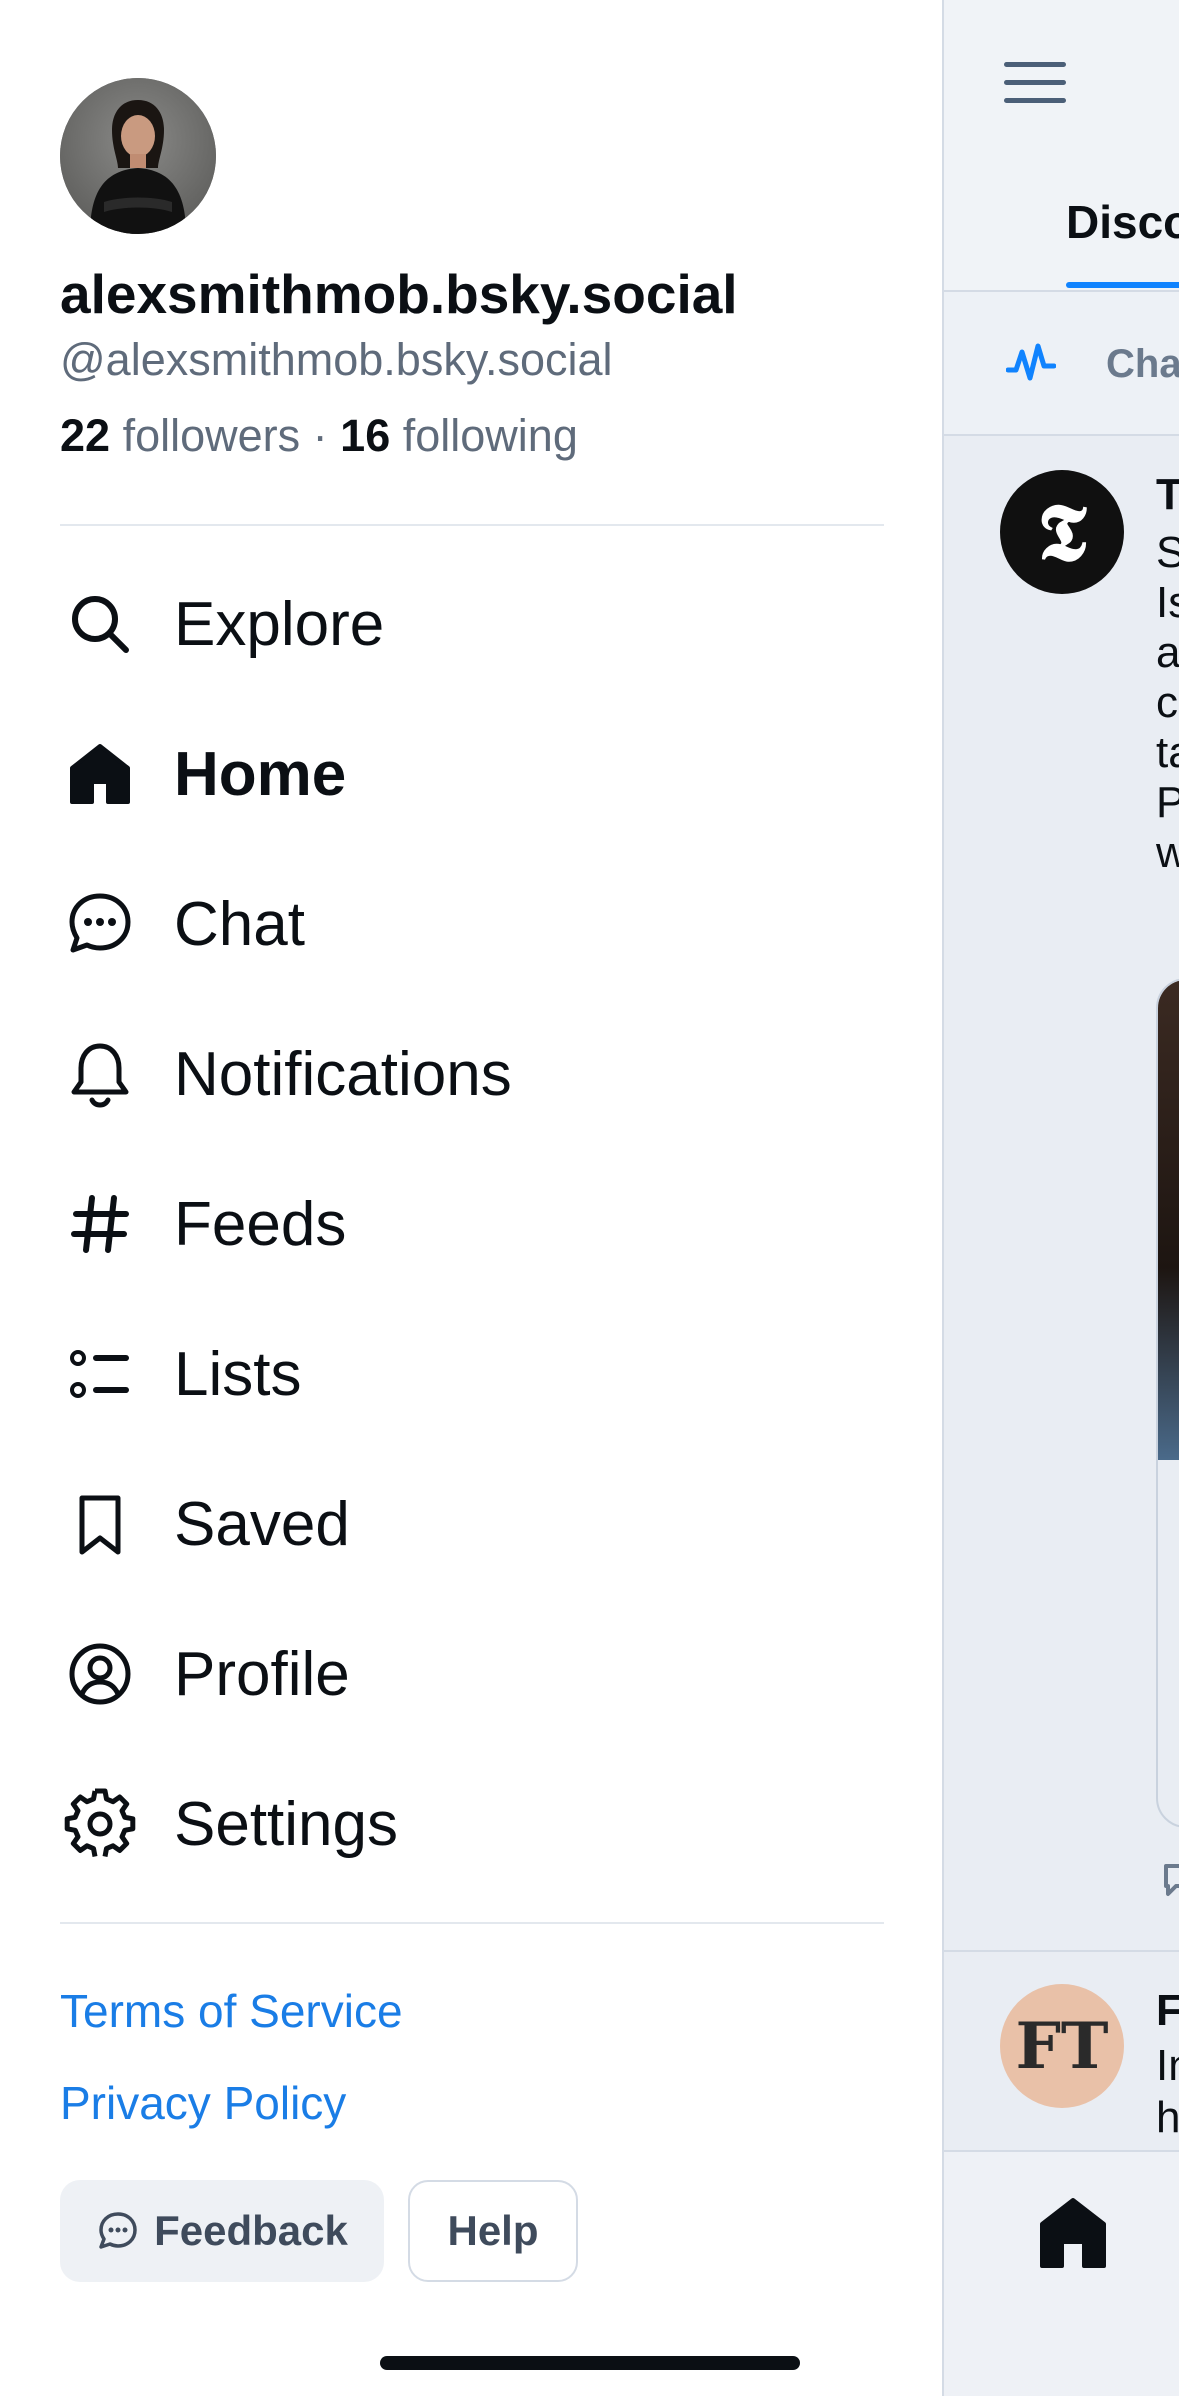 Image resolution: width=1179 pixels, height=2396 pixels. What do you see at coordinates (472, 1674) in the screenshot?
I see `nav-item-profile: Profile` at bounding box center [472, 1674].